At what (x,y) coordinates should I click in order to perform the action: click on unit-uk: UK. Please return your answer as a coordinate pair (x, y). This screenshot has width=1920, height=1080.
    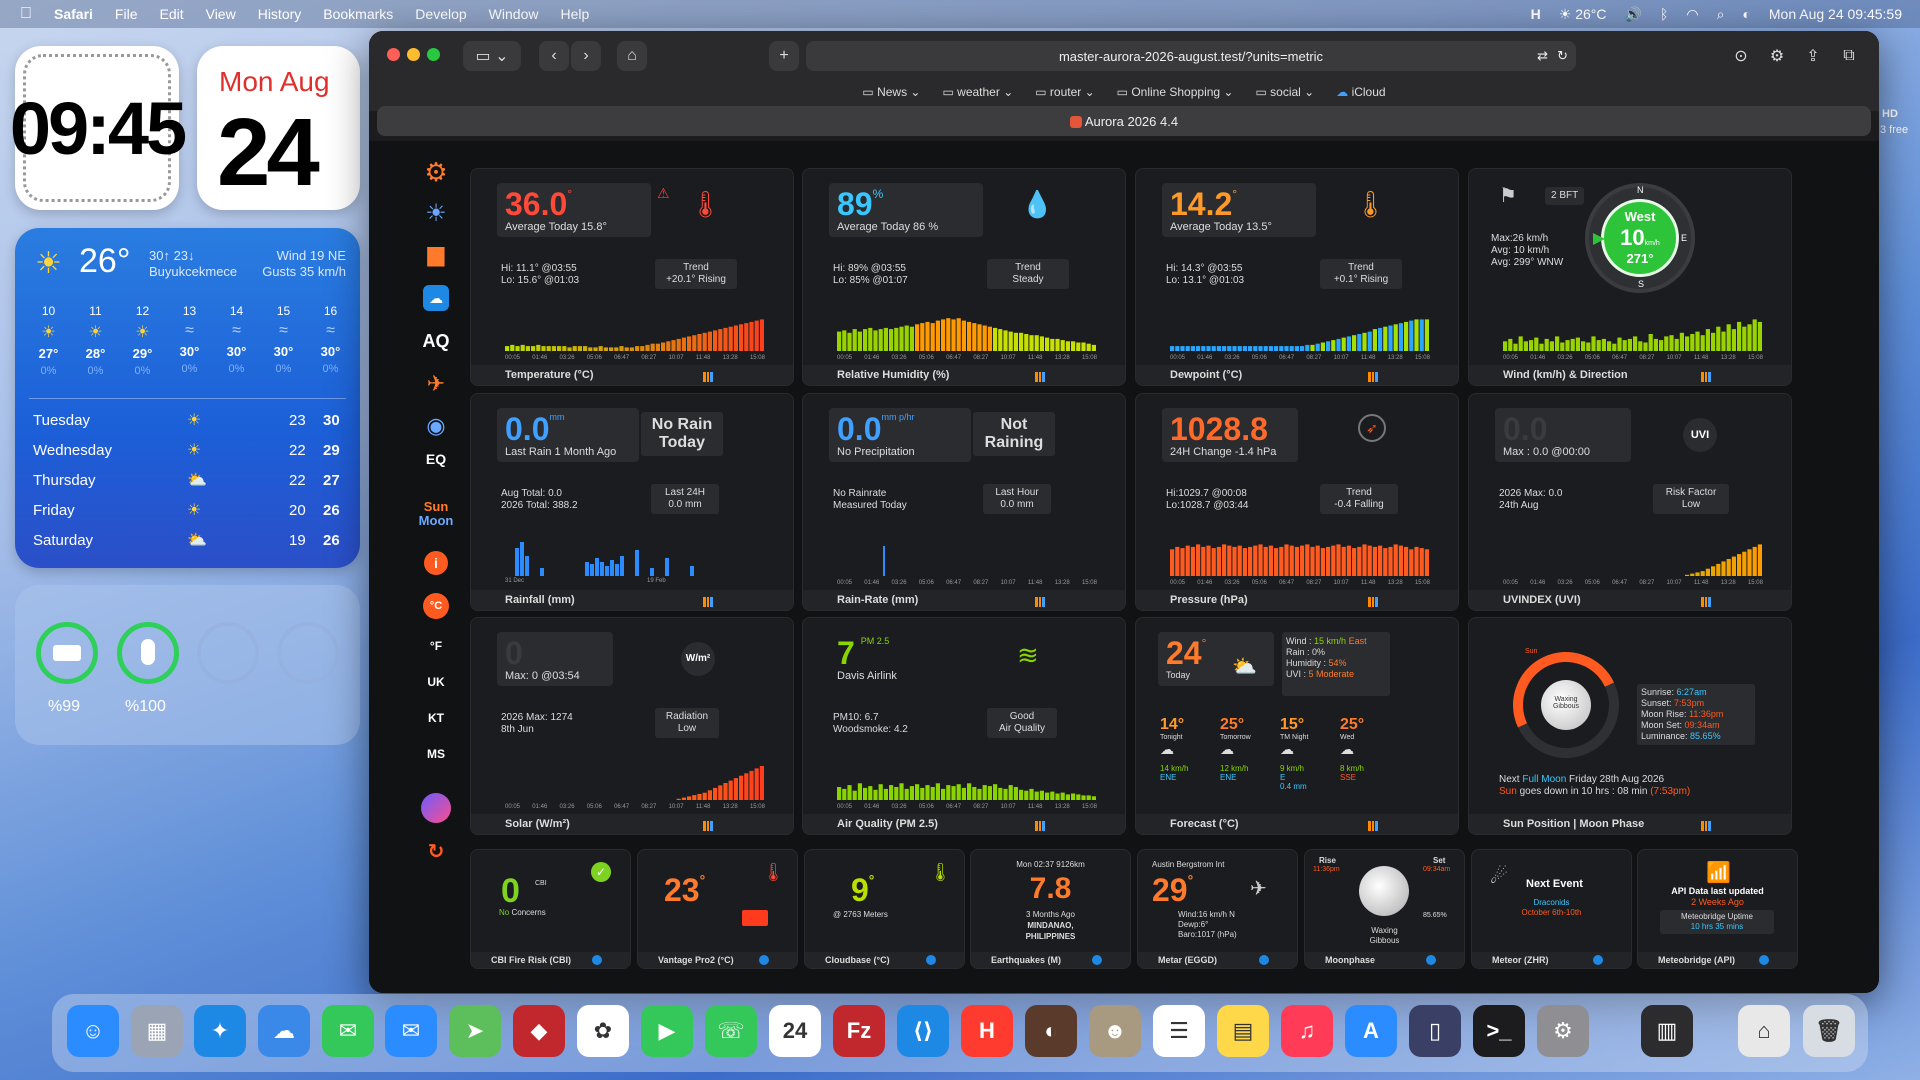
    Looking at the image, I should click on (436, 682).